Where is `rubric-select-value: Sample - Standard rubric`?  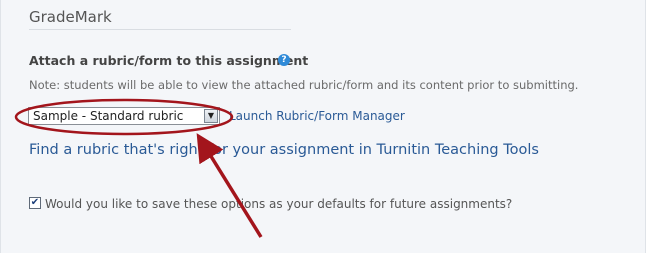
rubric-select-value: Sample - Standard rubric is located at coordinates (108, 116).